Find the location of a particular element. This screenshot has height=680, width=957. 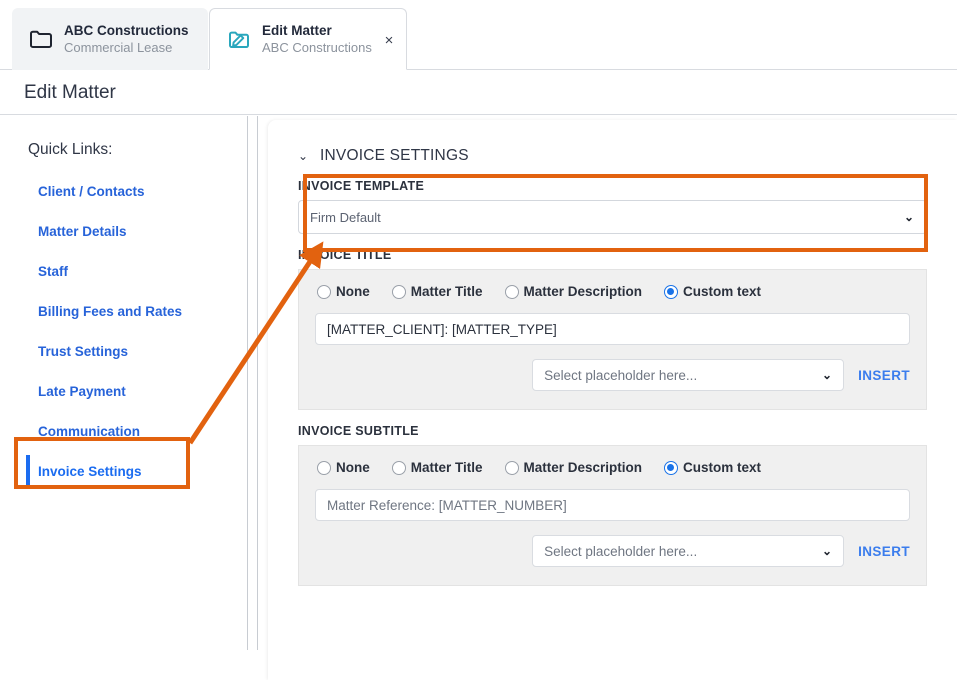

invoice-subtitle-radio-custom-text: Custom text is located at coordinates (712, 467).